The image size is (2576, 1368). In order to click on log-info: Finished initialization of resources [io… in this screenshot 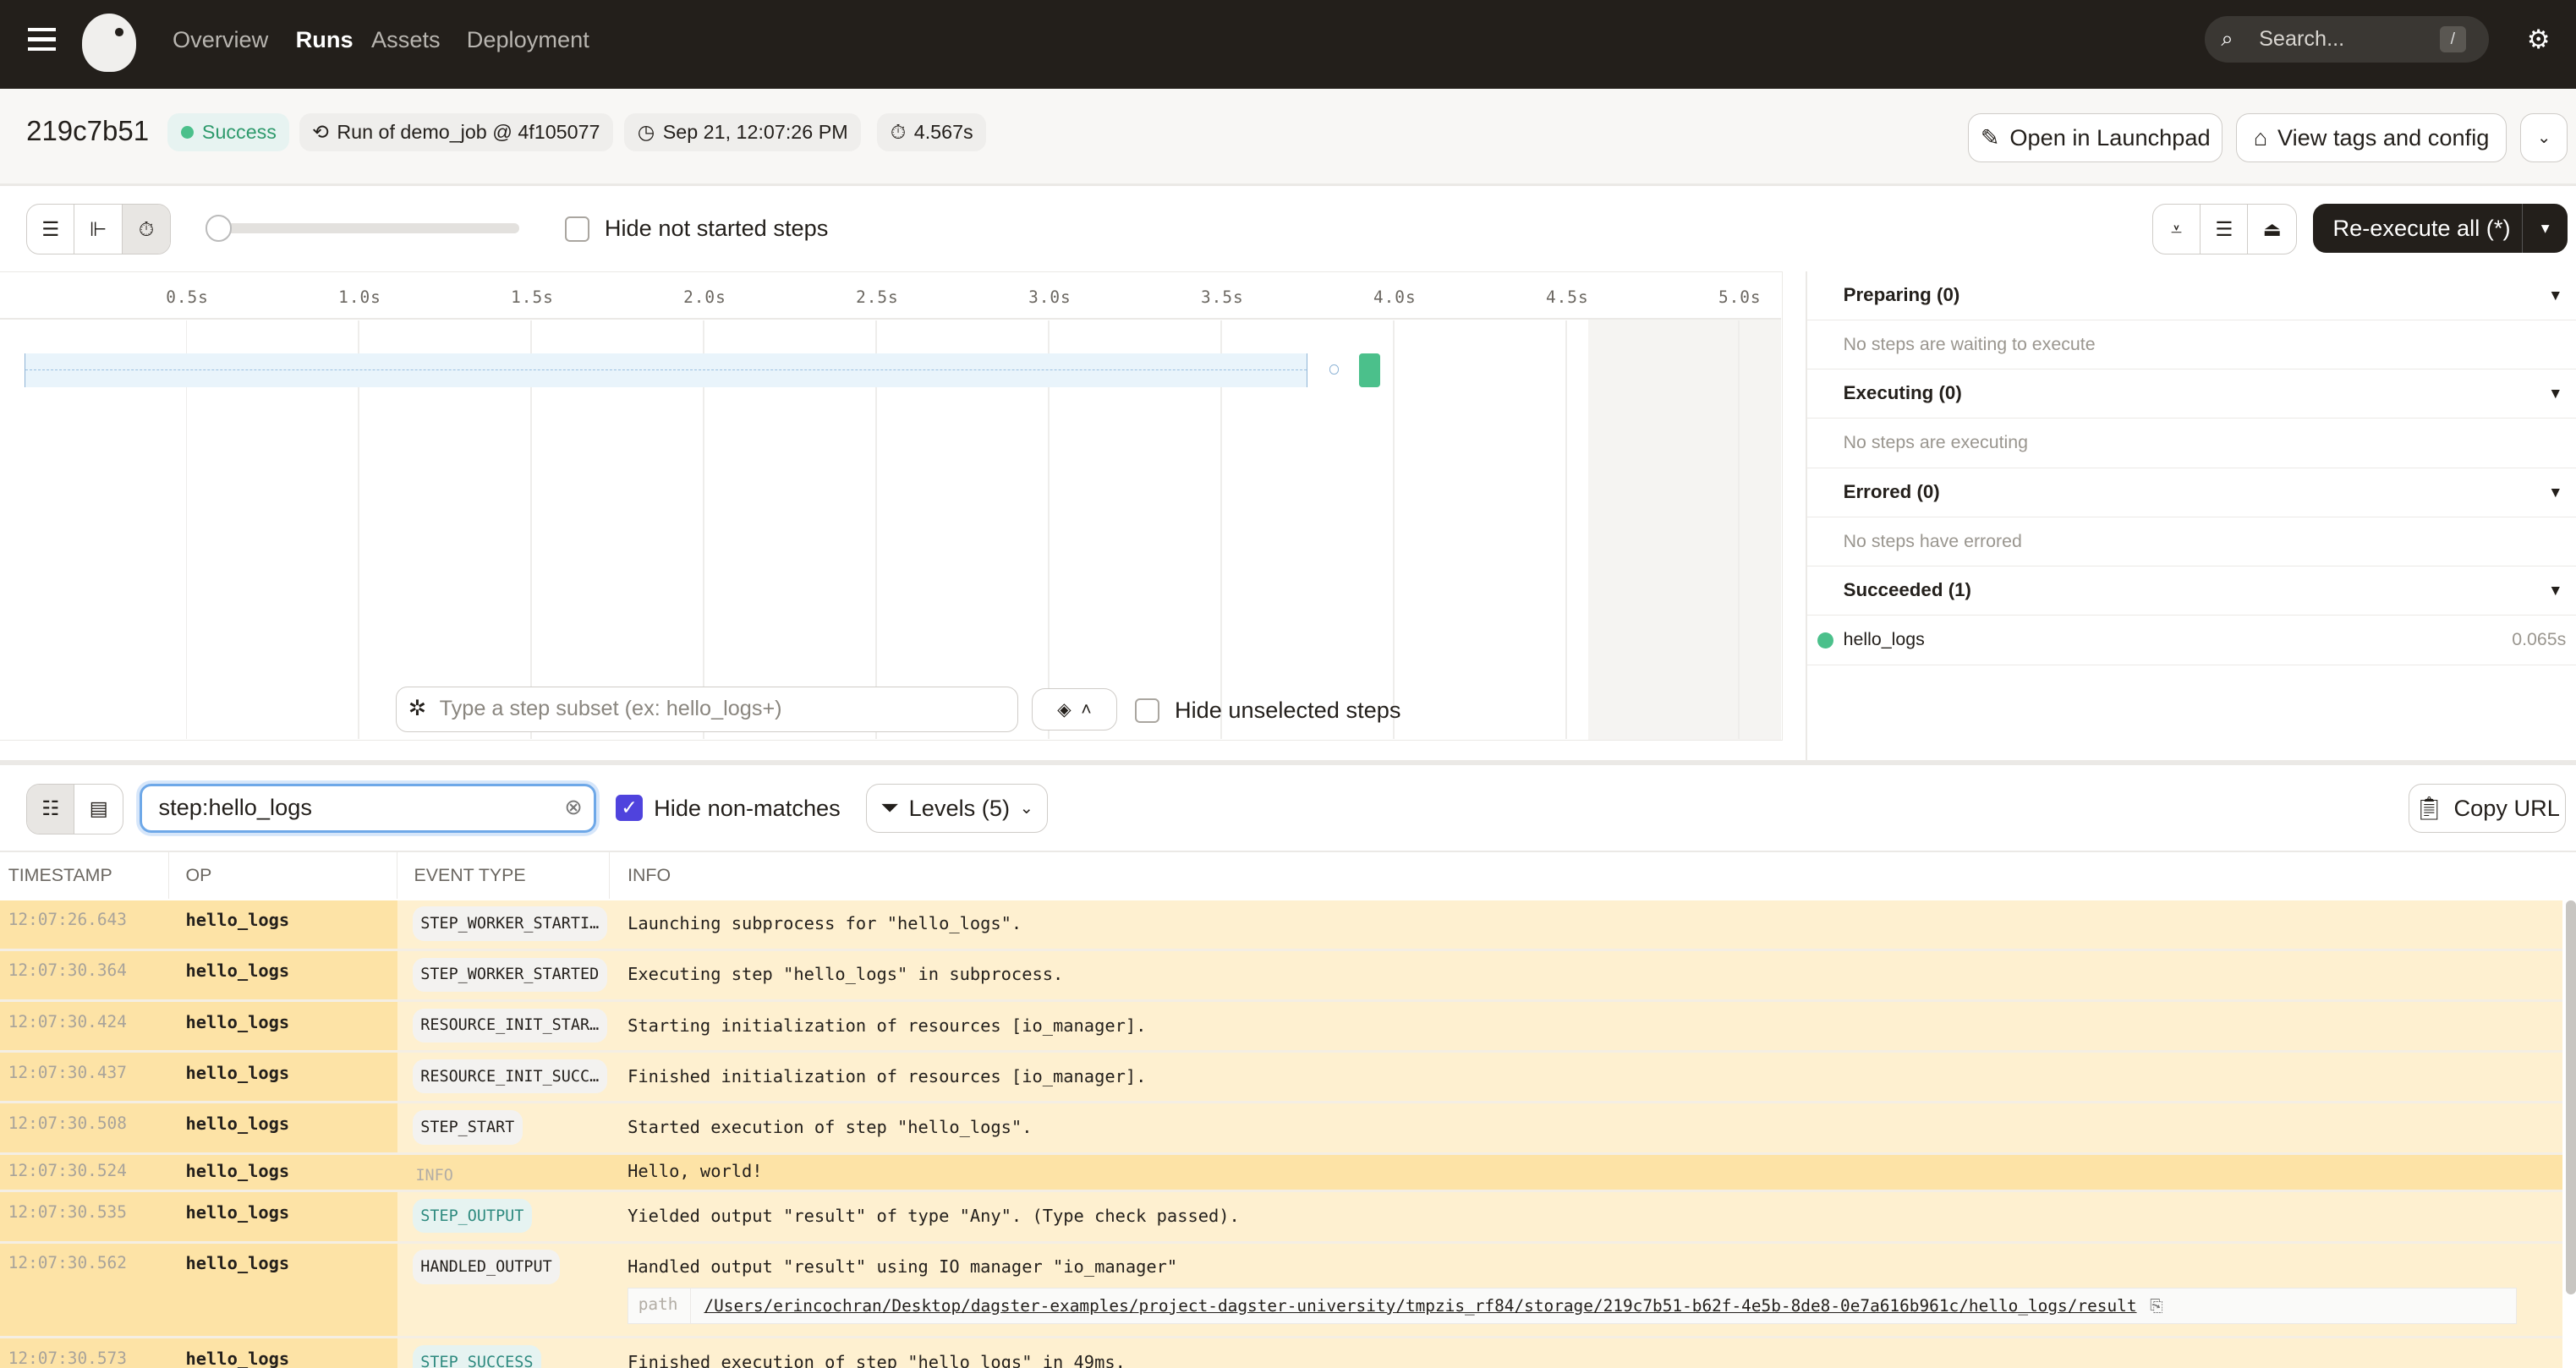, I will do `click(1586, 1078)`.